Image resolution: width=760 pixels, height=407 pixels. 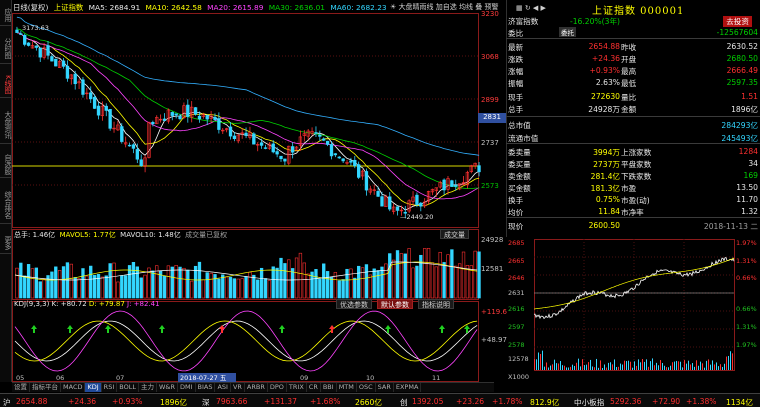 What do you see at coordinates (516, 97) in the screenshot?
I see `quote-label: 现手` at bounding box center [516, 97].